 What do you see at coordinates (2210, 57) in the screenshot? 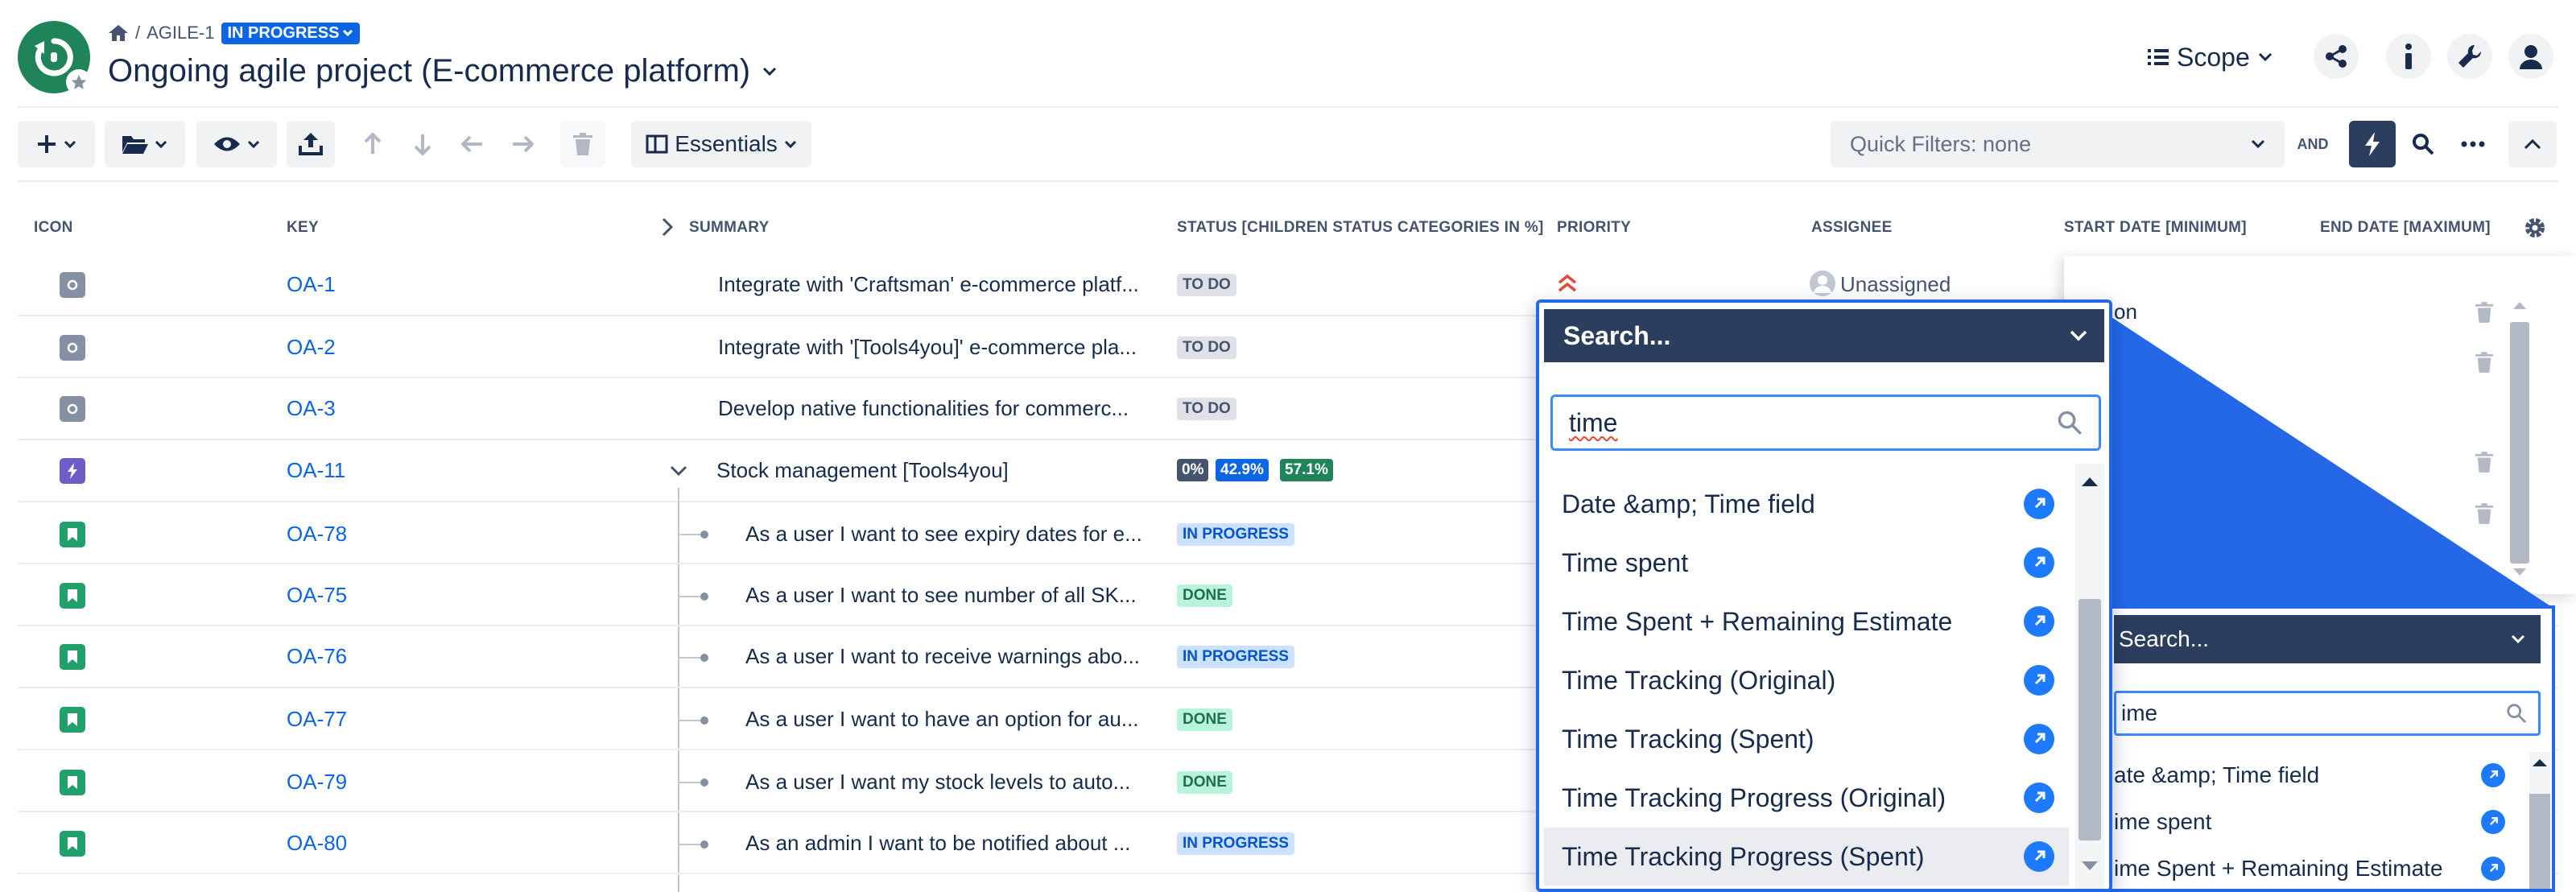
I see `scope-button: Scope` at bounding box center [2210, 57].